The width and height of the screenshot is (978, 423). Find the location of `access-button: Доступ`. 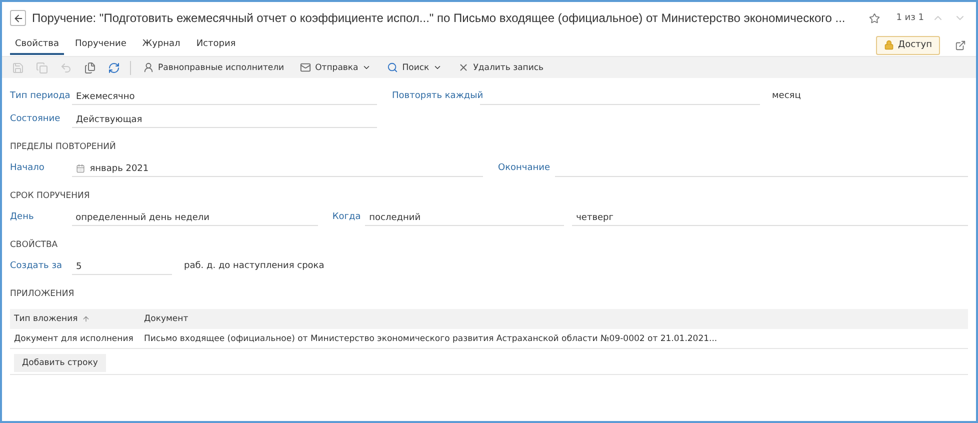

access-button: Доступ is located at coordinates (908, 45).